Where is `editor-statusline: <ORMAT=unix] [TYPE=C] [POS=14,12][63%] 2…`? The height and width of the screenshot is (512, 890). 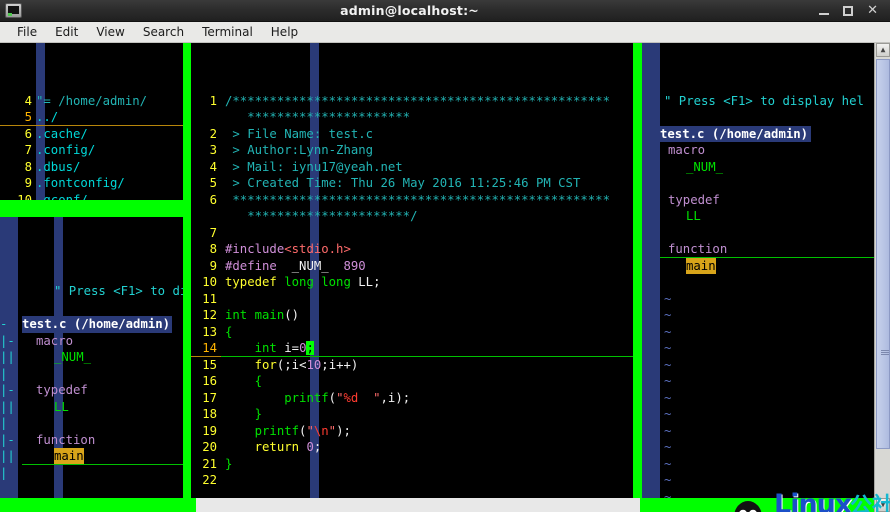 editor-statusline: <ORMAT=unix] [TYPE=C] [POS=14,12][63%] 2… is located at coordinates (418, 505).